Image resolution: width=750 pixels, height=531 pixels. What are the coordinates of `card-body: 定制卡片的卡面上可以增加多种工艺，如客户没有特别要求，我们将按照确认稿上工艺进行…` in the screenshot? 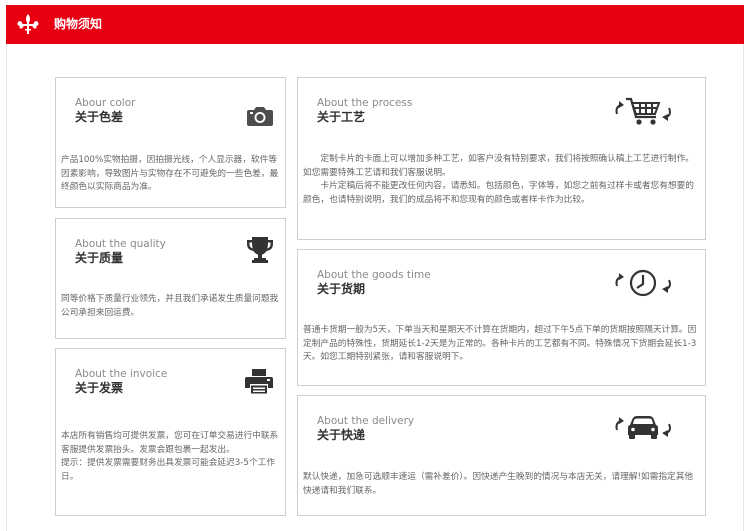 It's located at (501, 180).